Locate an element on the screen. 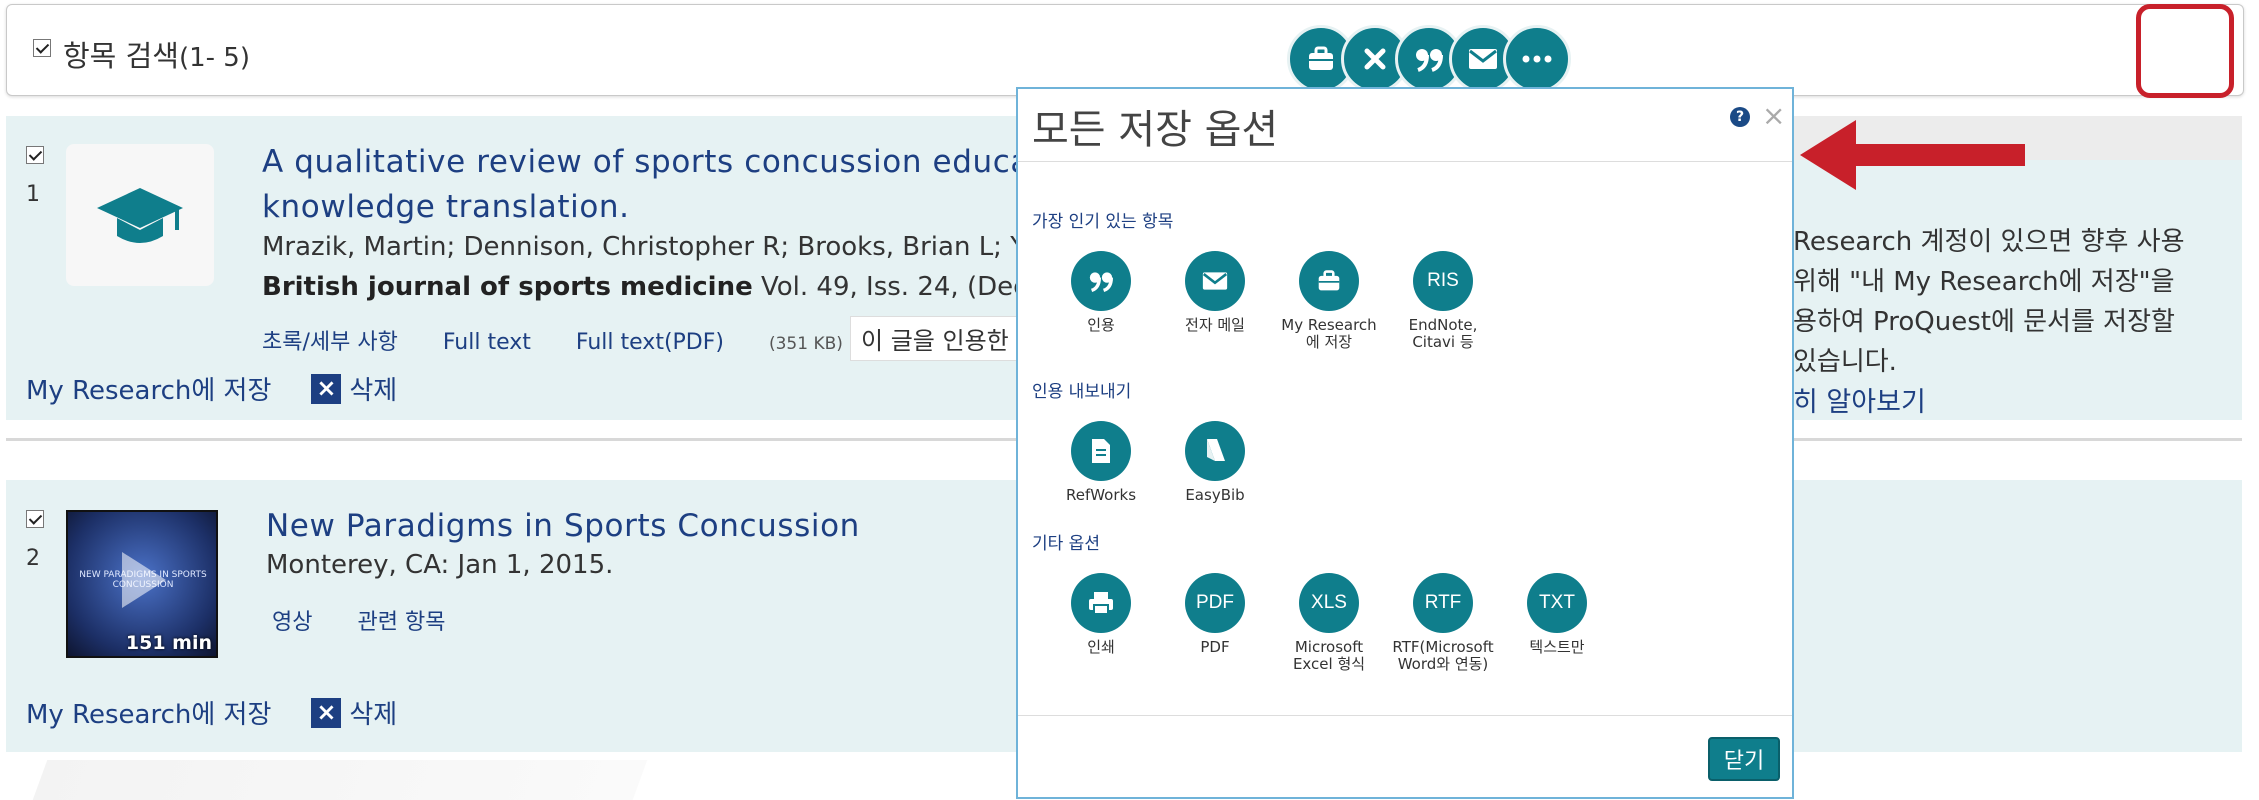 This screenshot has height=800, width=2259. scholarly-journal-thumbnail is located at coordinates (140, 215).